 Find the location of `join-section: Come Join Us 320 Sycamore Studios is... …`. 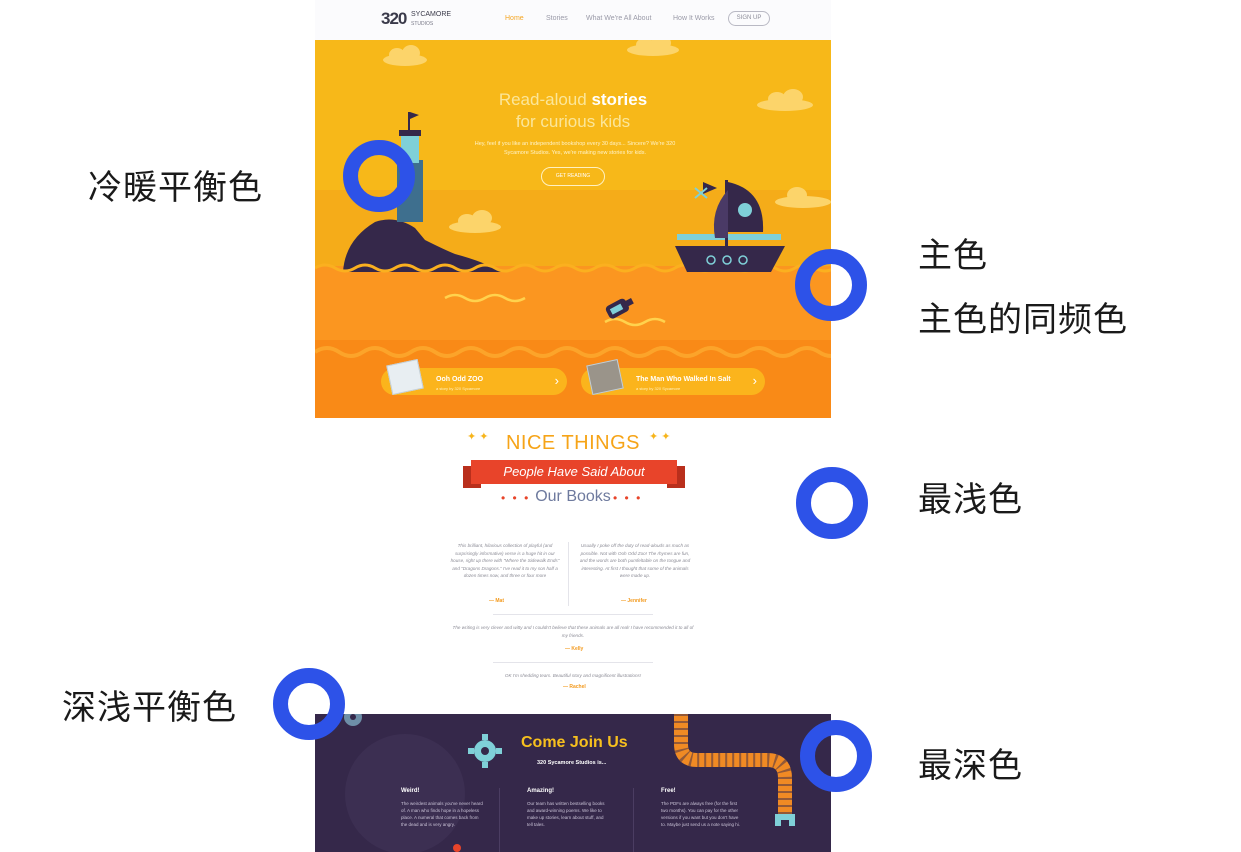

join-section: Come Join Us 320 Sycamore Studios is... … is located at coordinates (573, 783).